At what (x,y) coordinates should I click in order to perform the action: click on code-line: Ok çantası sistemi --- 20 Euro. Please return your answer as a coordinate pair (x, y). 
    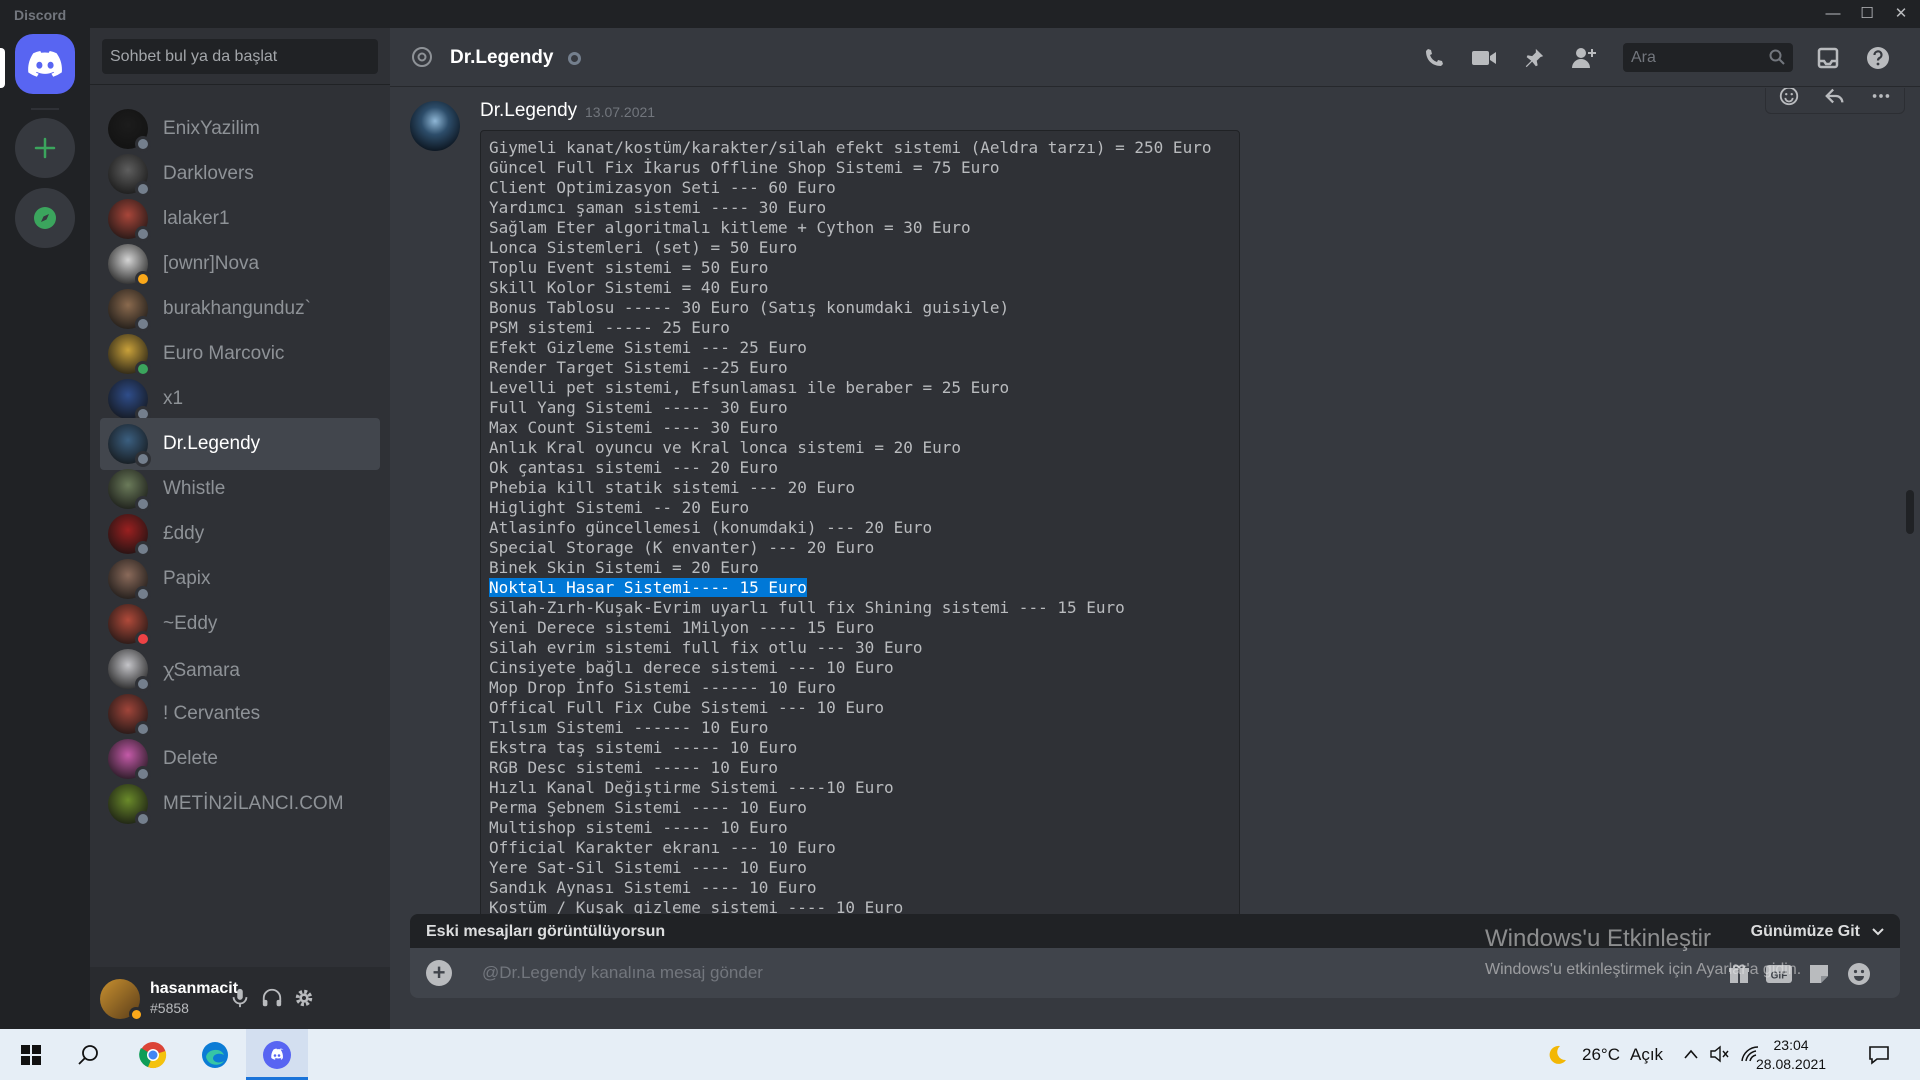
    Looking at the image, I should click on (860, 468).